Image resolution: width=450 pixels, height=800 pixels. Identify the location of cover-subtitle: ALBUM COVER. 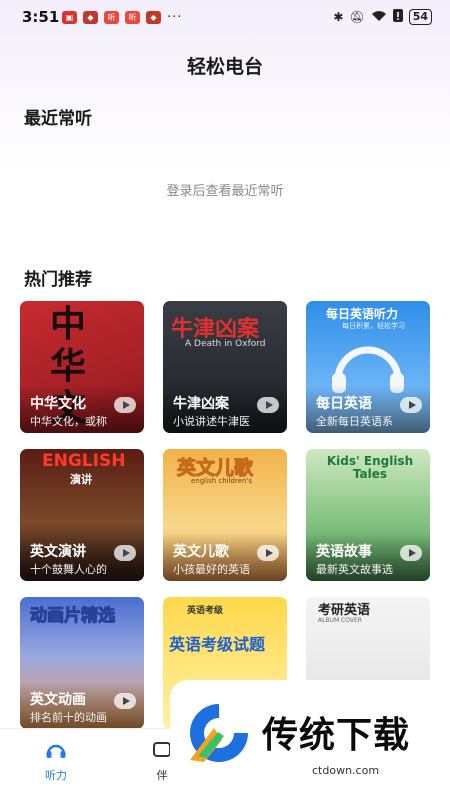
(340, 620).